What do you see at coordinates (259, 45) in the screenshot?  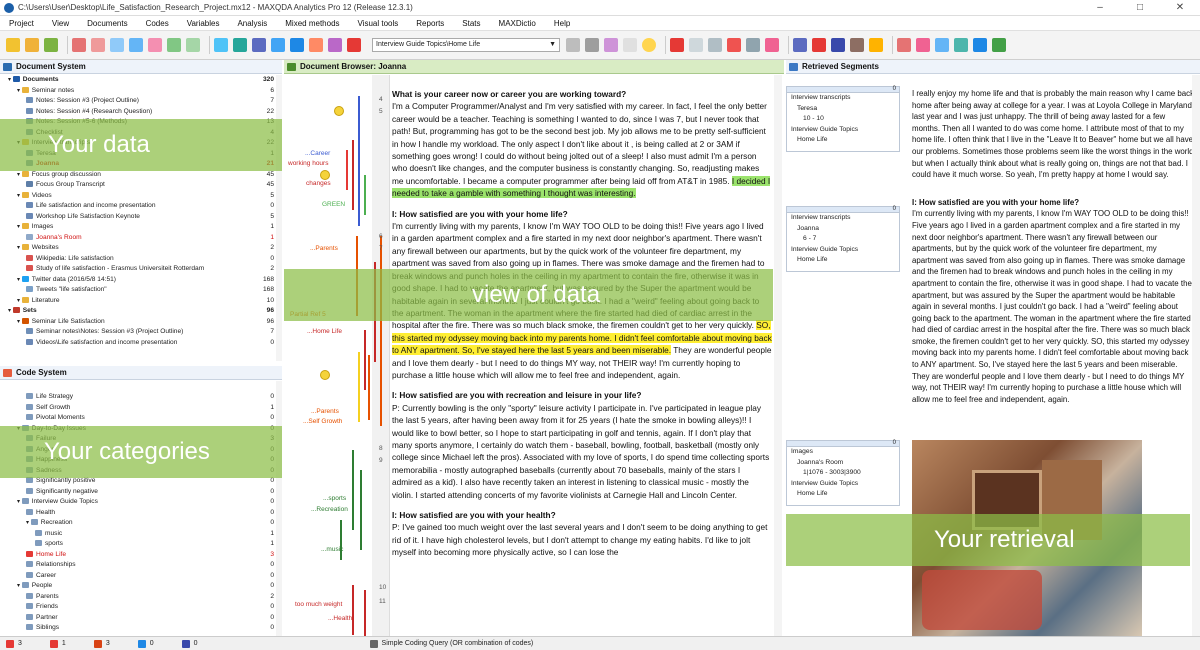 I see `summary-icon` at bounding box center [259, 45].